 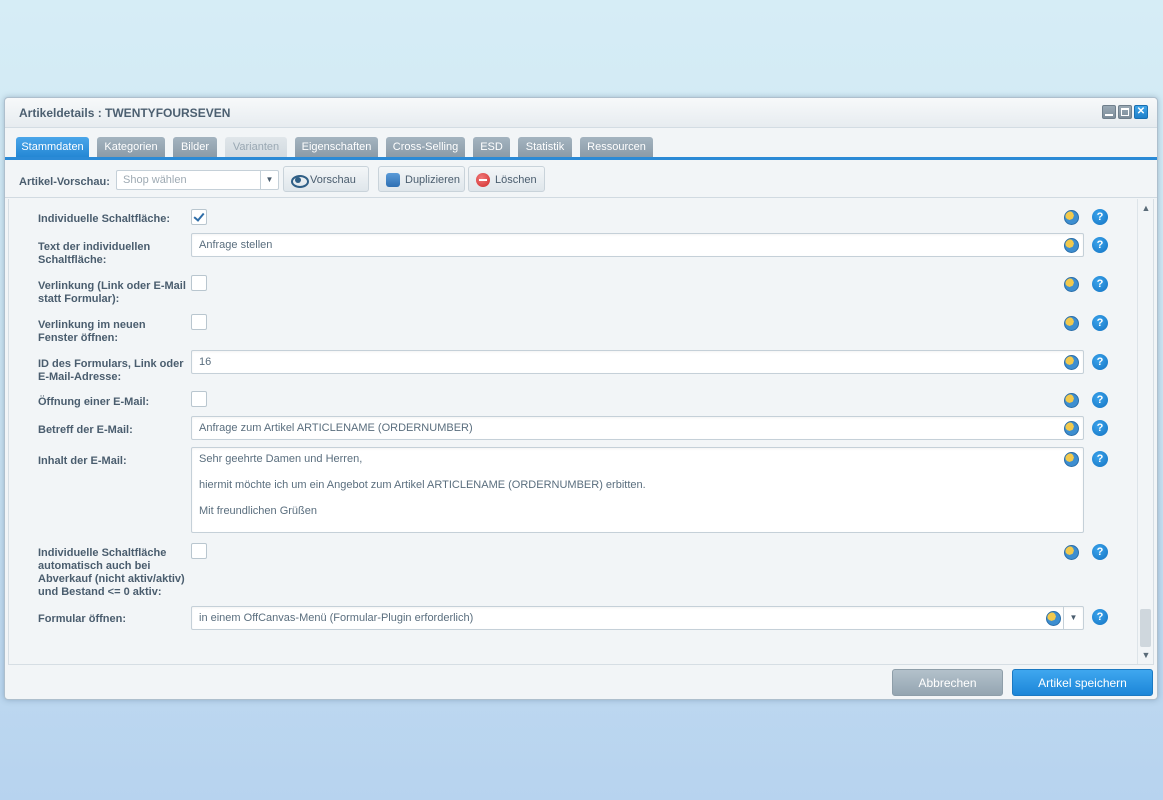 I want to click on tab-esd: ESD, so click(x=491, y=147).